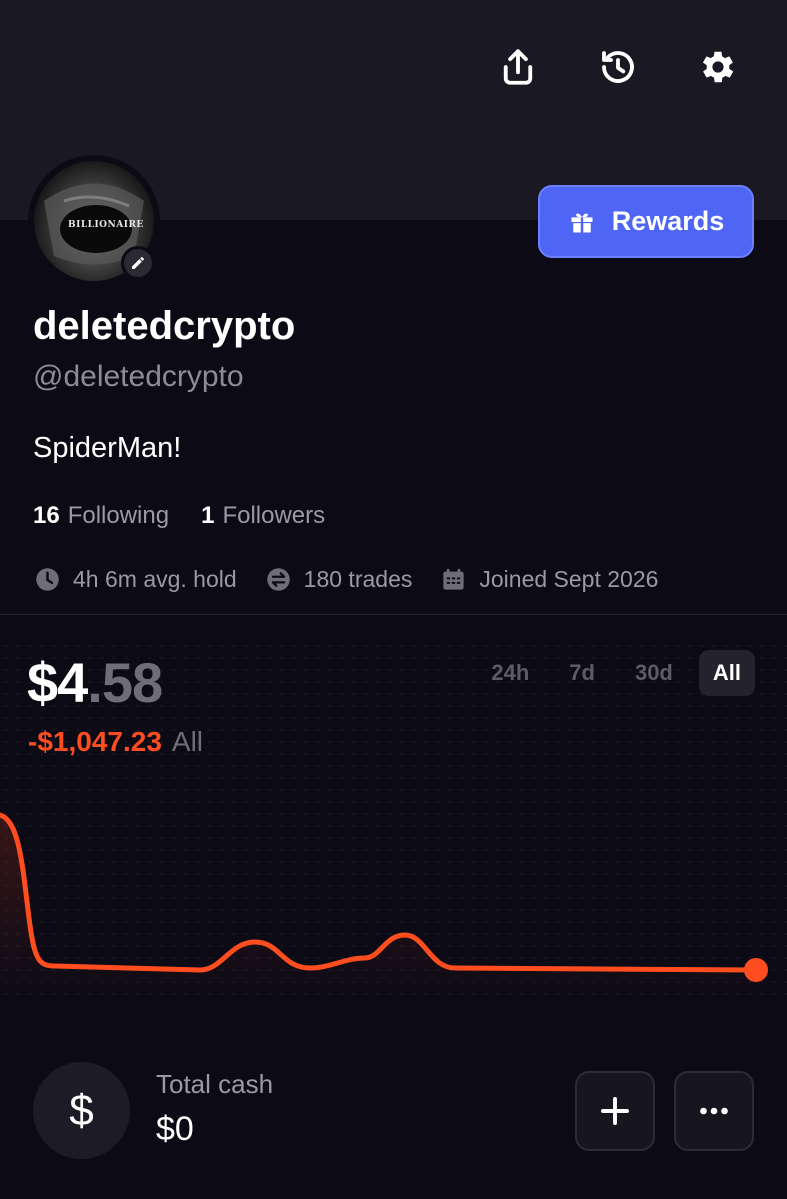 Image resolution: width=787 pixels, height=1199 pixels. I want to click on pencil-icon, so click(138, 263).